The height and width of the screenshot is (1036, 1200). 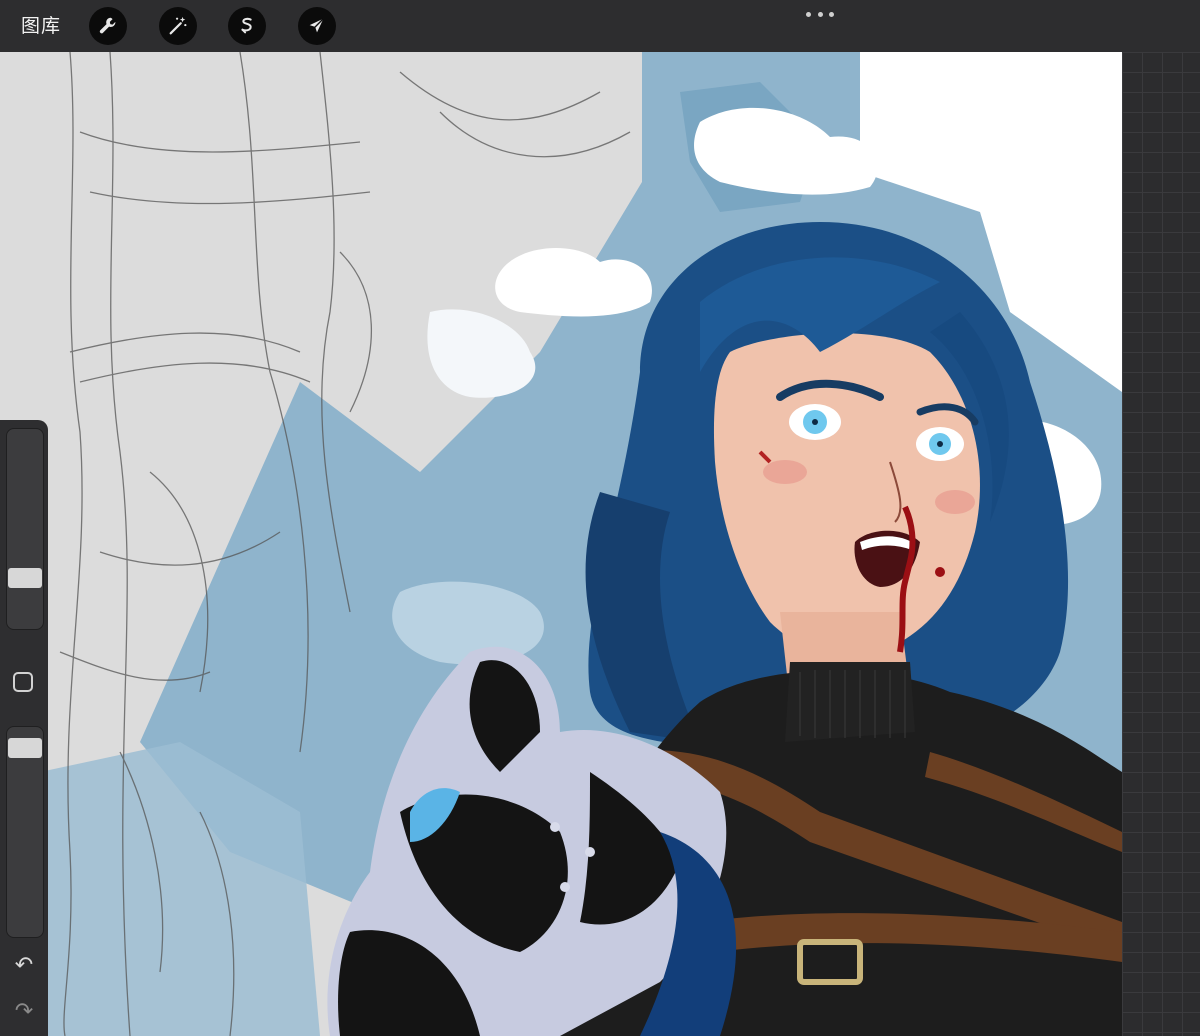 I want to click on selection-button, so click(x=247, y=26).